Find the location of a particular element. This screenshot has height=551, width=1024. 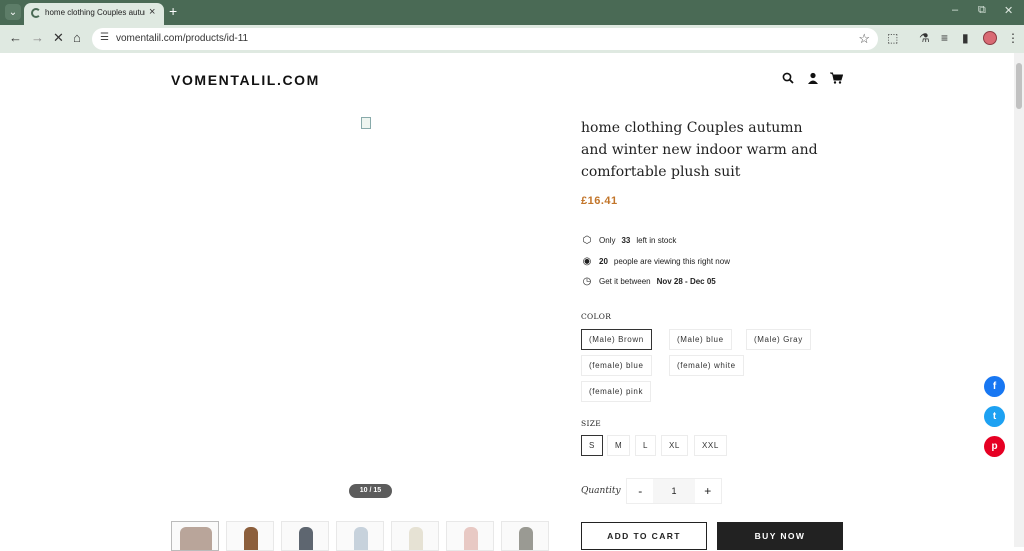

viewing-info: ◉ 20 people are viewing this right now is located at coordinates (655, 261).